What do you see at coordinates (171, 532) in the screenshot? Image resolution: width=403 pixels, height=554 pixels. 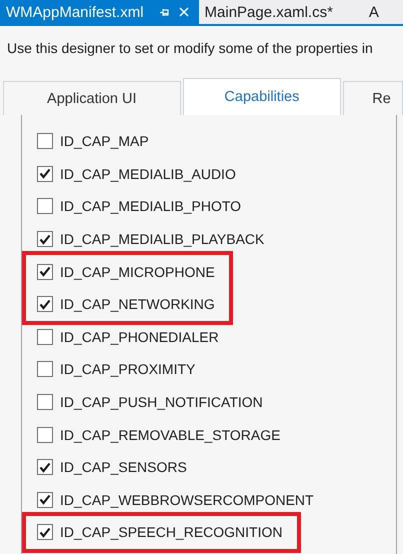 I see `capability-label: ID_CAP_SPEECH_RECOGNITION` at bounding box center [171, 532].